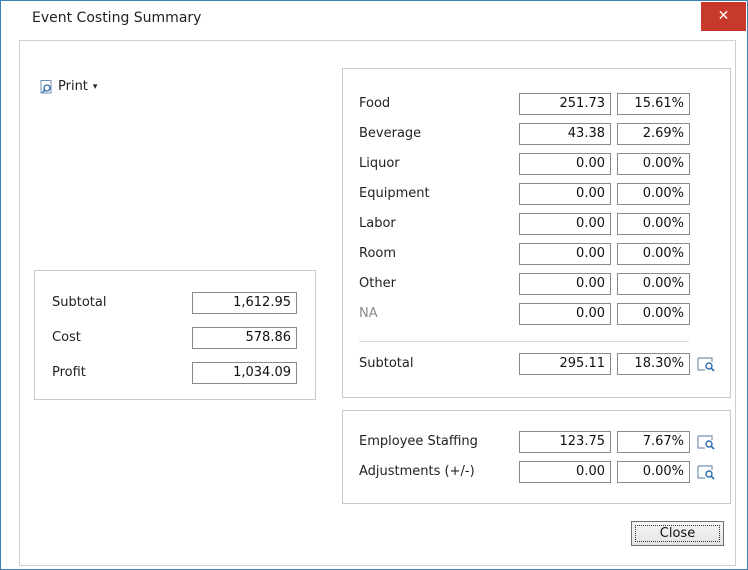 This screenshot has width=748, height=570. What do you see at coordinates (565, 164) in the screenshot?
I see `liquor-amount-field: 0.00` at bounding box center [565, 164].